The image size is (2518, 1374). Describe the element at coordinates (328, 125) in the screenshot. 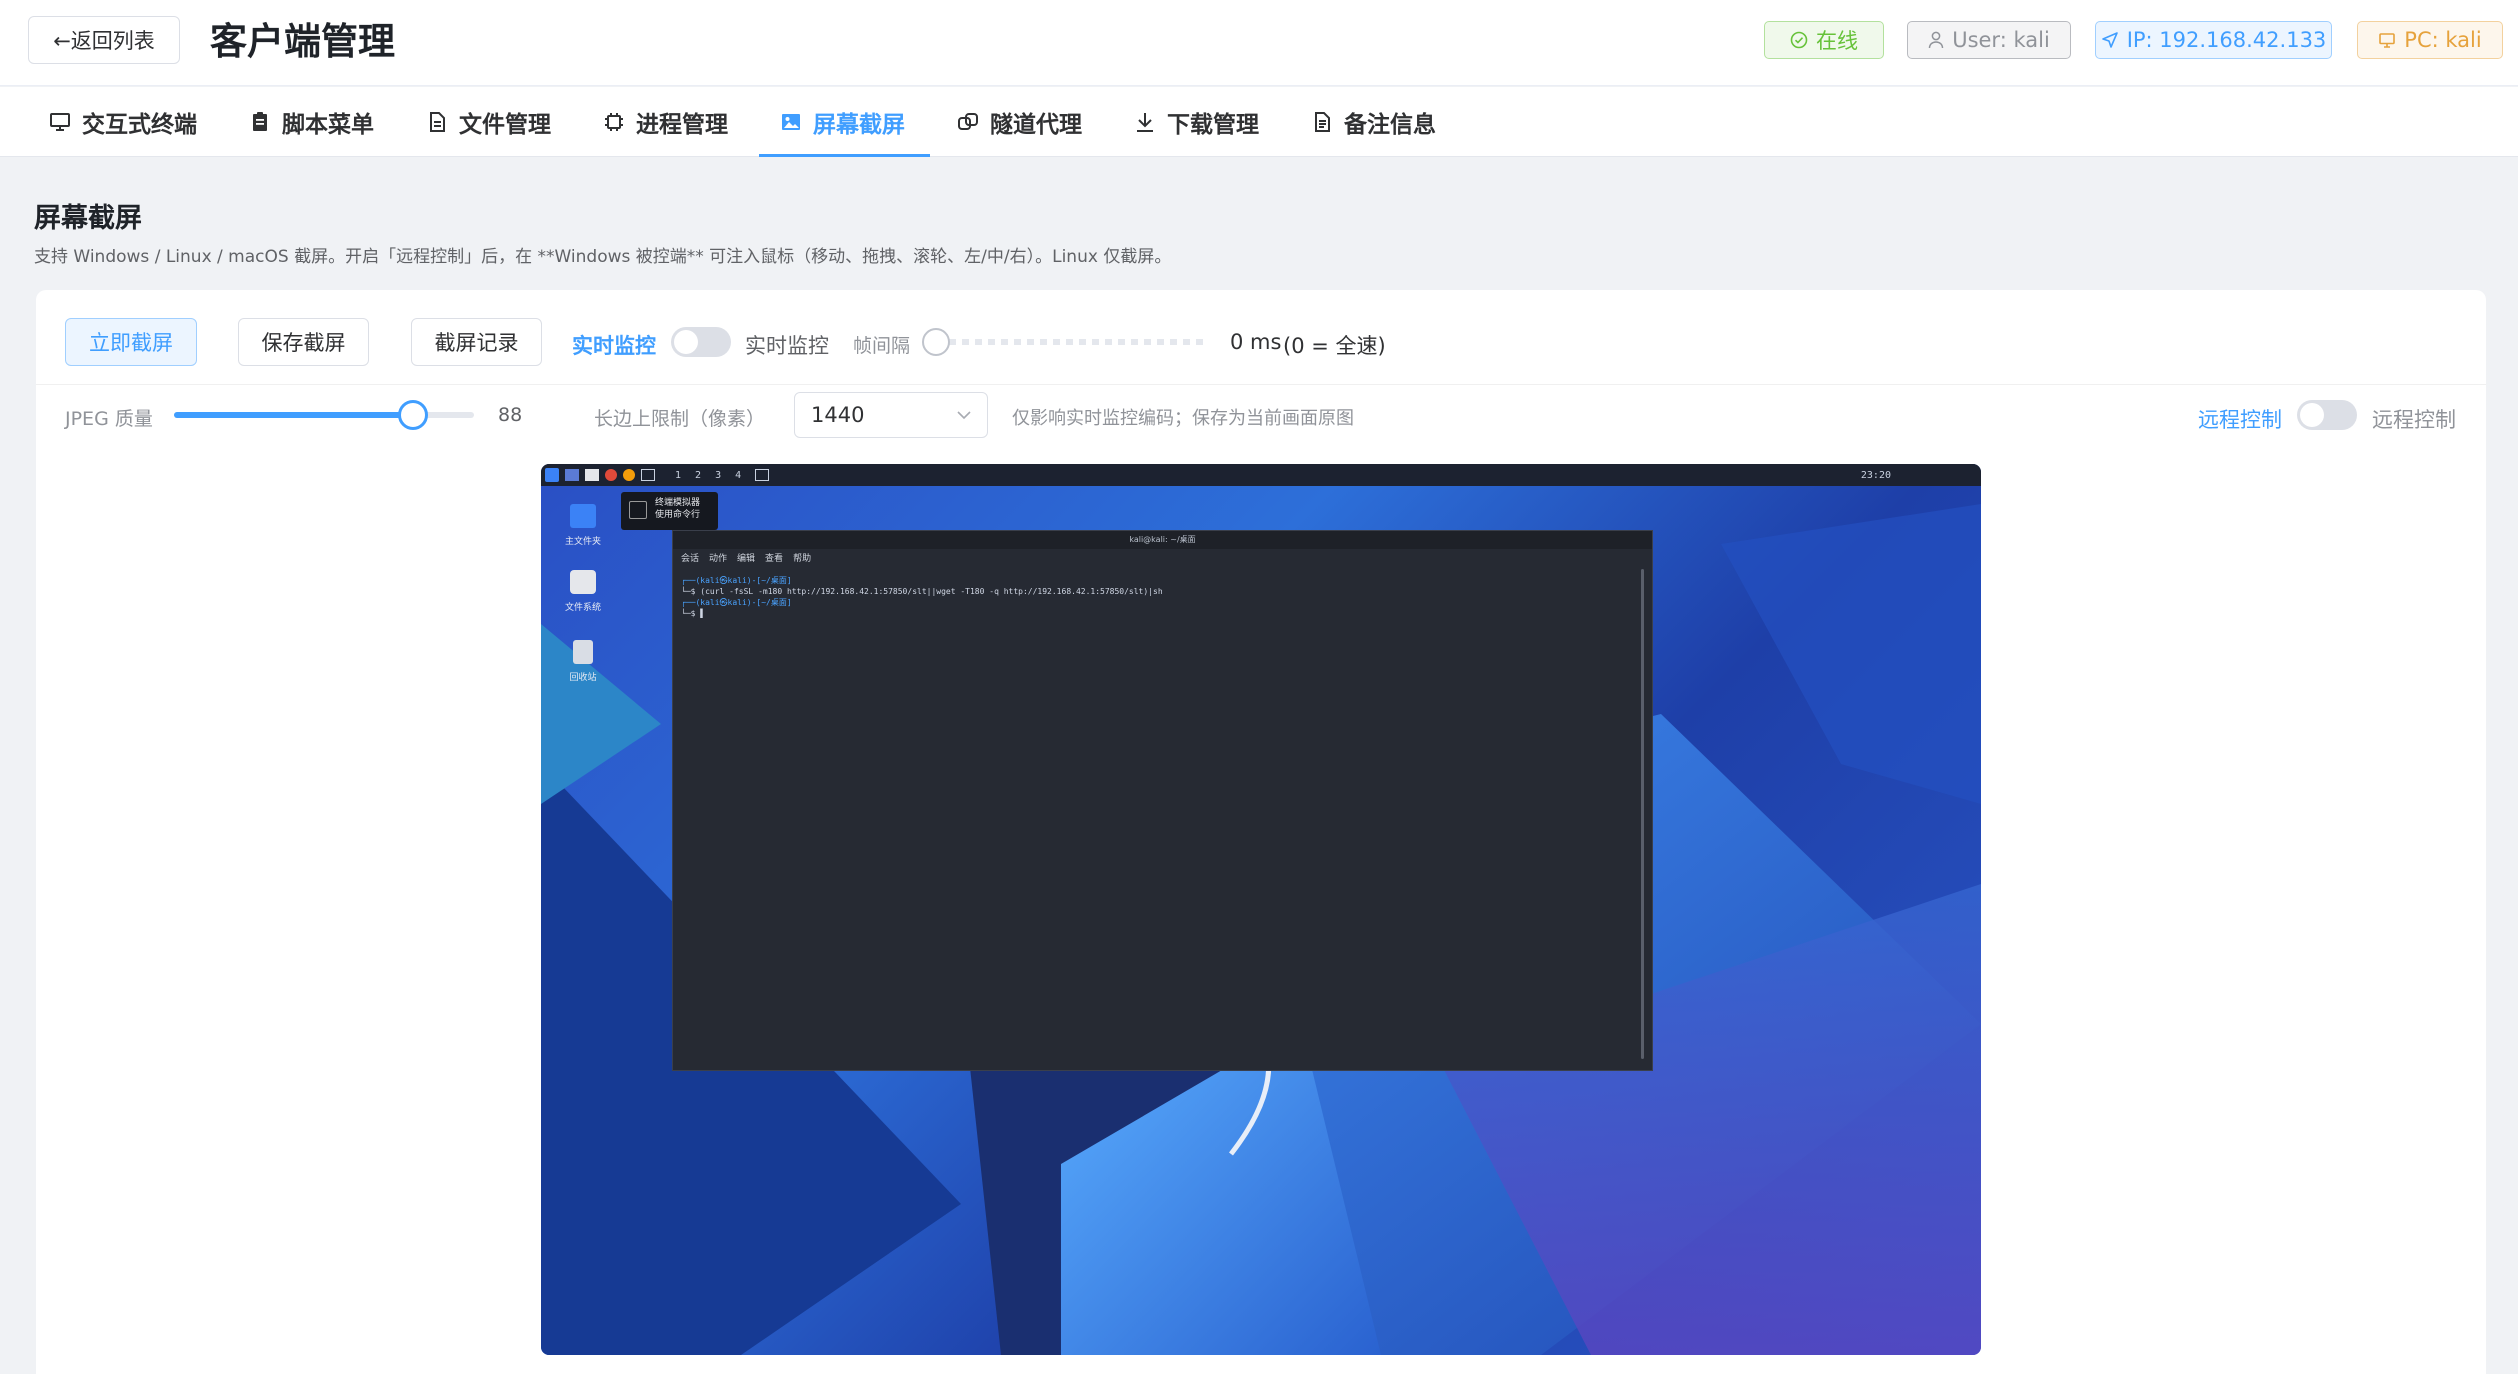

I see `tab-label: 脚本菜单` at that location.